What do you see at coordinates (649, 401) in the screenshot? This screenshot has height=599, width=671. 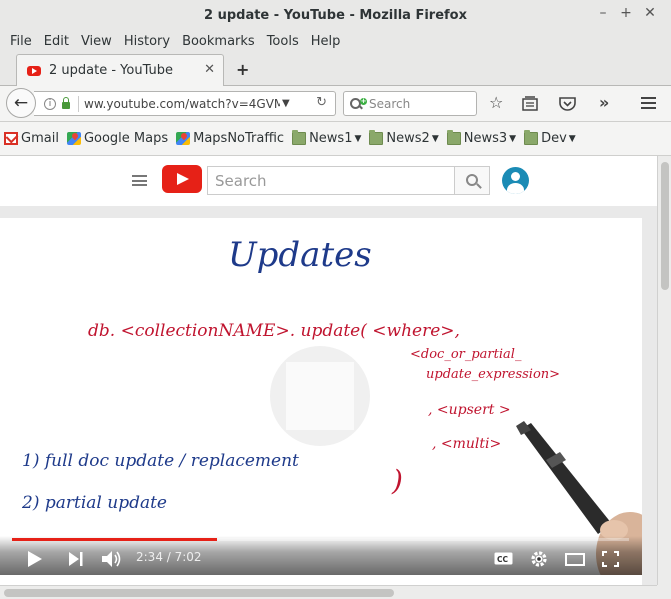 I see `page-side-band` at bounding box center [649, 401].